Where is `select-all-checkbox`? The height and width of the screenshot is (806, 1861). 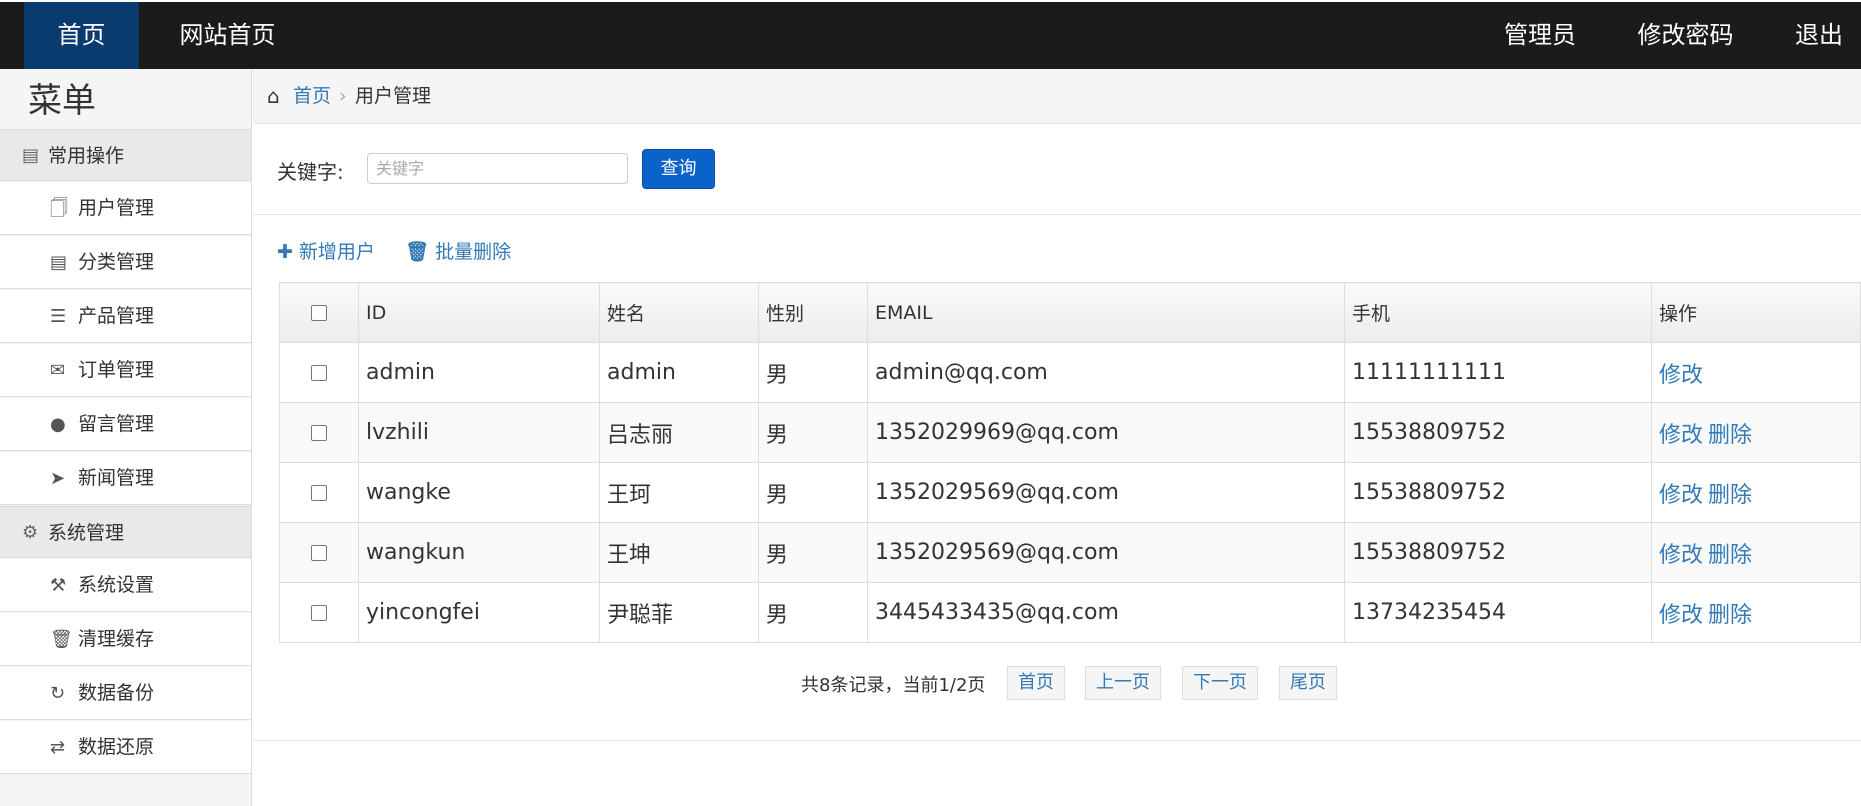 select-all-checkbox is located at coordinates (319, 313).